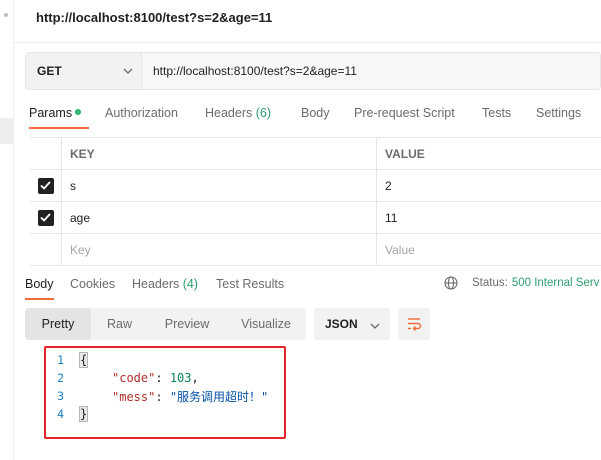 This screenshot has height=460, width=601. Describe the element at coordinates (134, 378) in the screenshot. I see `json-key: "code"` at that location.